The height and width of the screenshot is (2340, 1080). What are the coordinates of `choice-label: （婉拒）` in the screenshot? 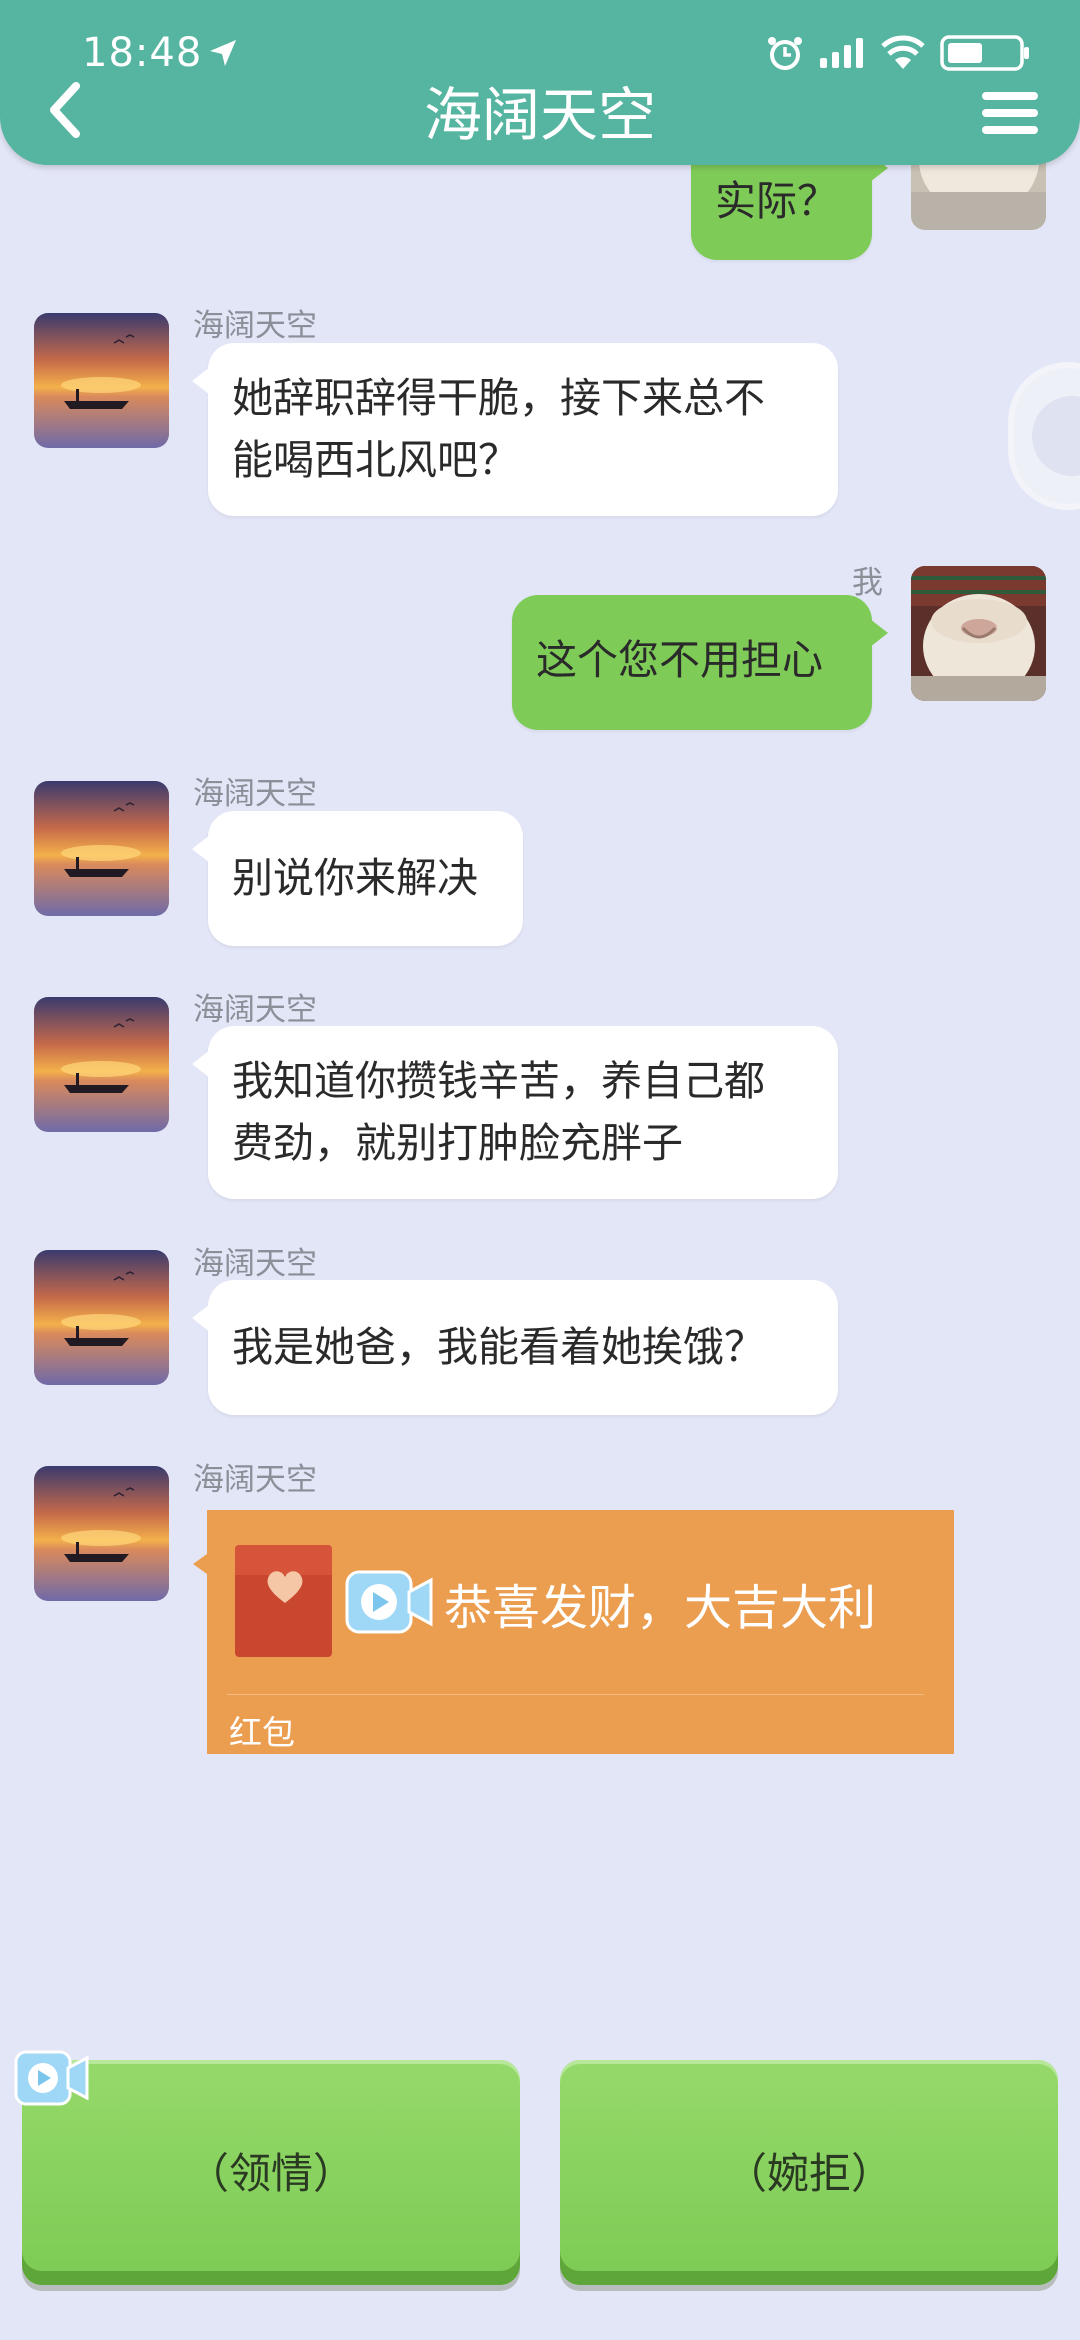 It's located at (808, 2173).